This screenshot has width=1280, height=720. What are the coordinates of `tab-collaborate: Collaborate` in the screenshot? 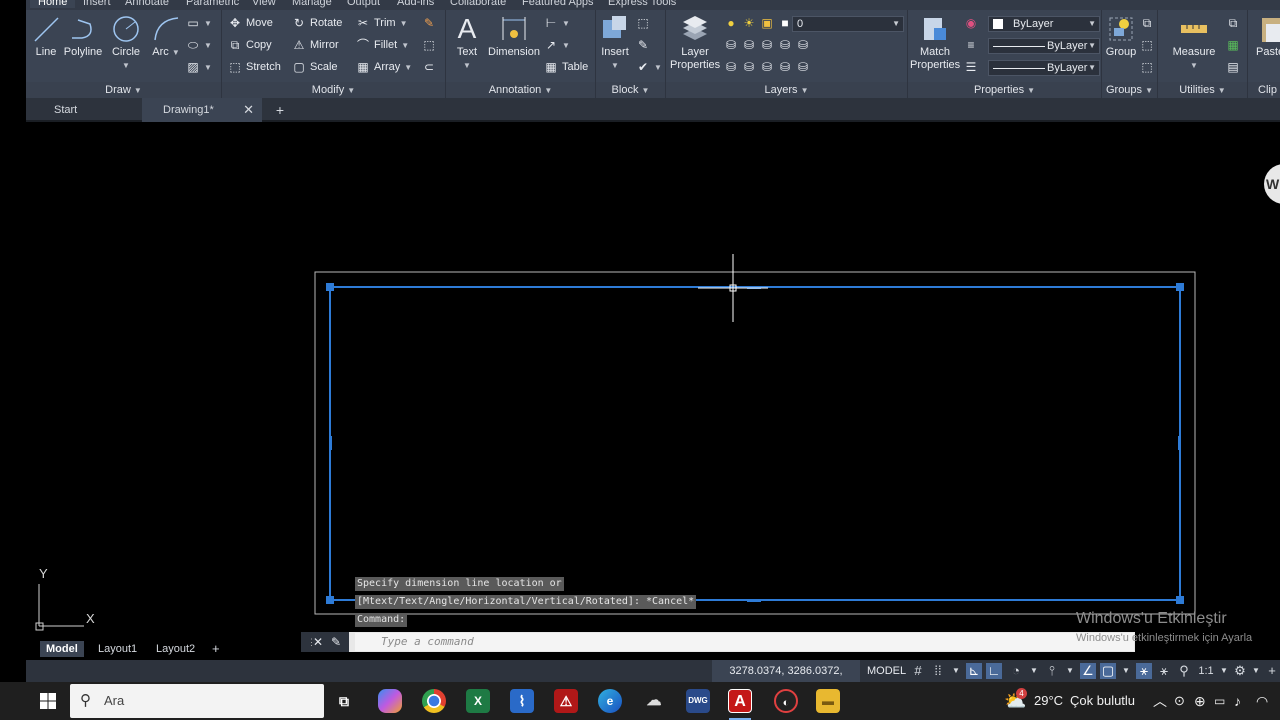 It's located at (478, 4).